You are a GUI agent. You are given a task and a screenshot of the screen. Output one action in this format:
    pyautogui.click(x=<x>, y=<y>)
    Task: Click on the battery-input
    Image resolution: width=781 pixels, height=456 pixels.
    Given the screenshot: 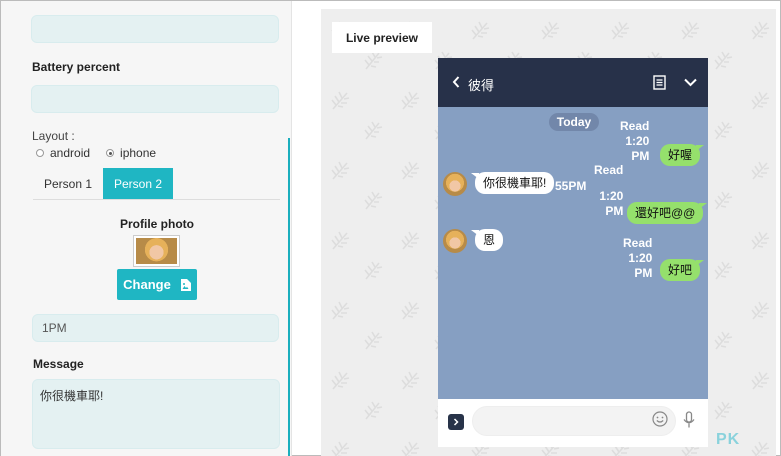 What is the action you would take?
    pyautogui.click(x=155, y=99)
    